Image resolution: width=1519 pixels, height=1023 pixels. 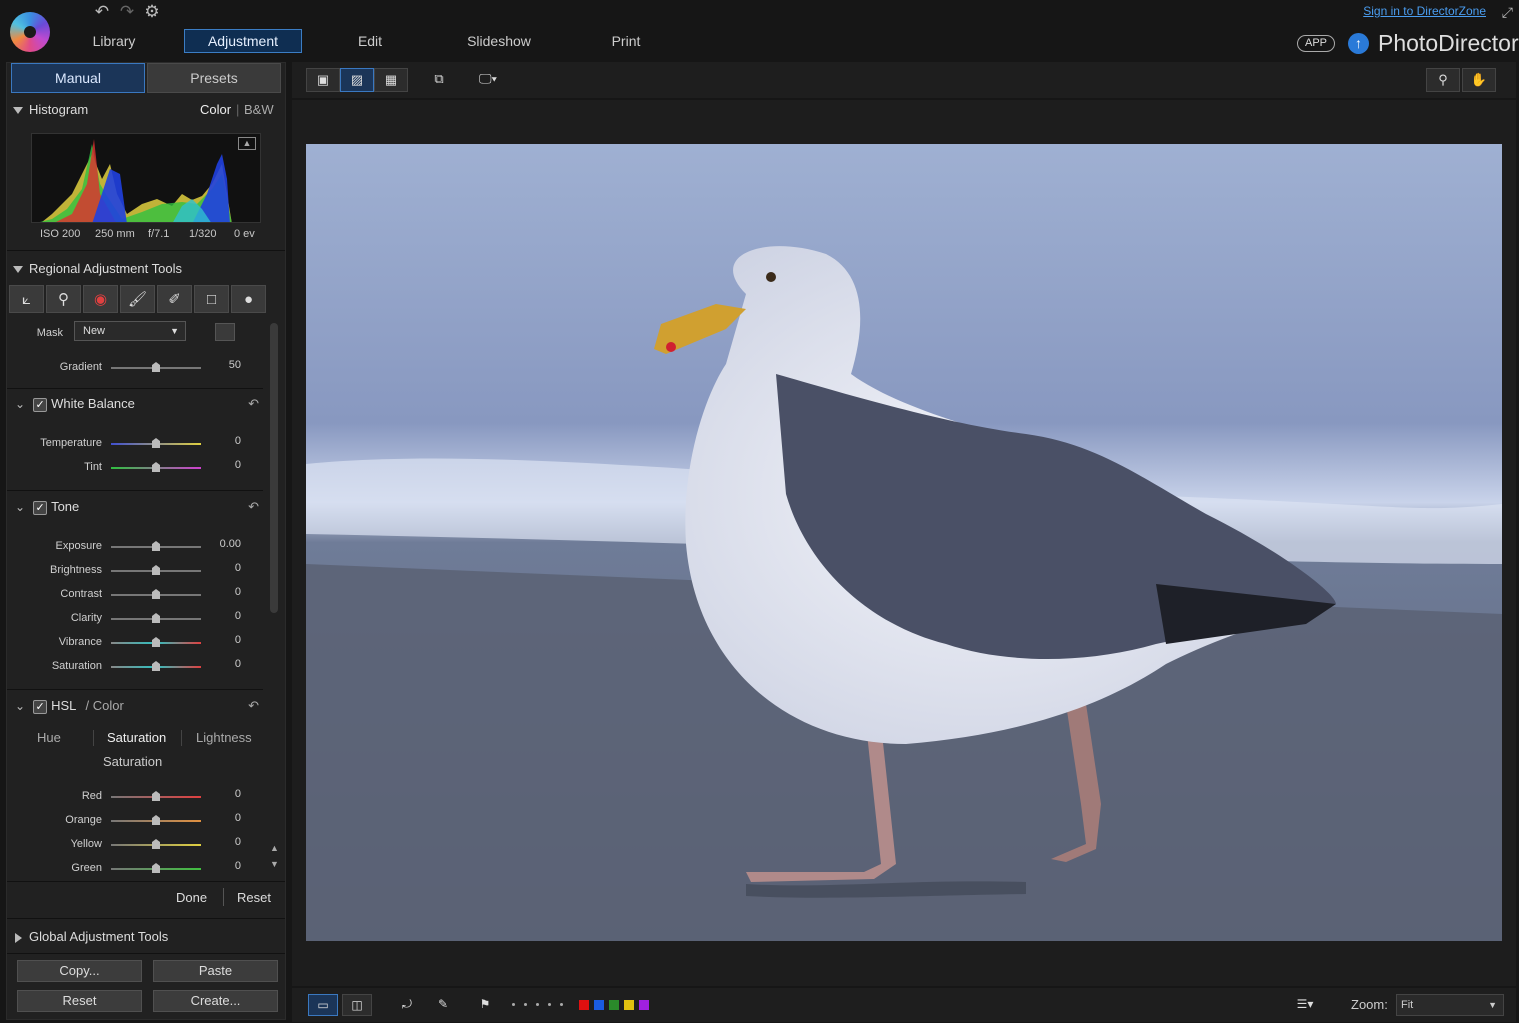 I want to click on info-menu-icon: ☰▾, so click(x=1305, y=1005).